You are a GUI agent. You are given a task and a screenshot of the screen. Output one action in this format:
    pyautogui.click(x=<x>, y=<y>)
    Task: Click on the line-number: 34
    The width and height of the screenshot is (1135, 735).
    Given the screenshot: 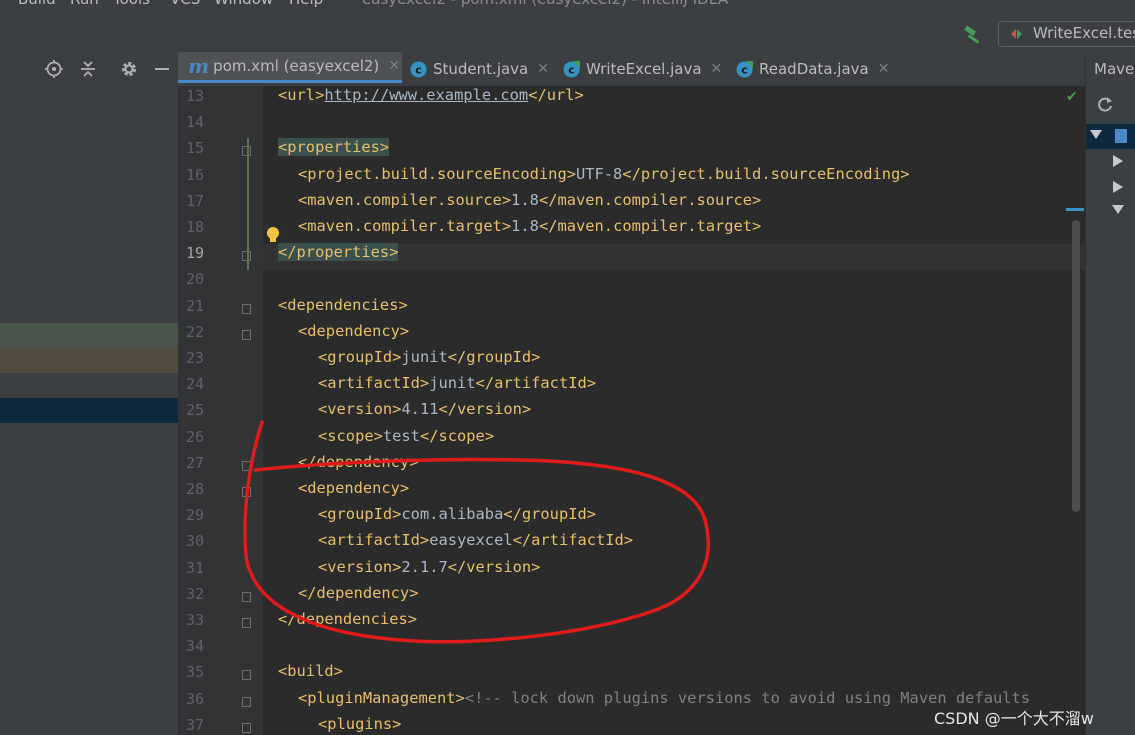 What is the action you would take?
    pyautogui.click(x=194, y=646)
    